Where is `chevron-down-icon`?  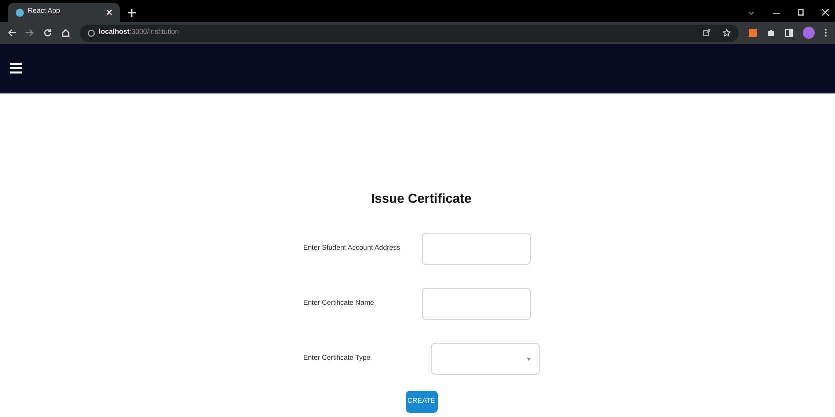
chevron-down-icon is located at coordinates (751, 13).